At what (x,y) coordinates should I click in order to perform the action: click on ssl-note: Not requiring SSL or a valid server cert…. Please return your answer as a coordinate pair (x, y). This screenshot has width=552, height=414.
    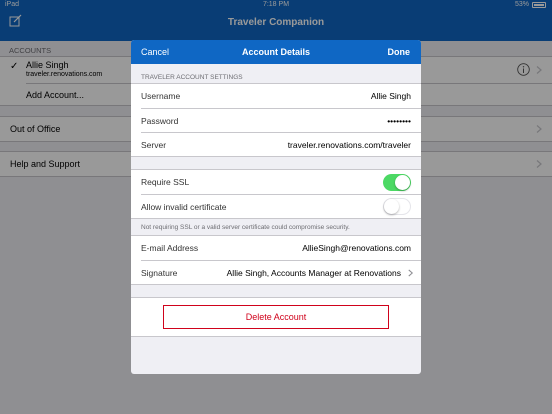
    Looking at the image, I should click on (245, 227).